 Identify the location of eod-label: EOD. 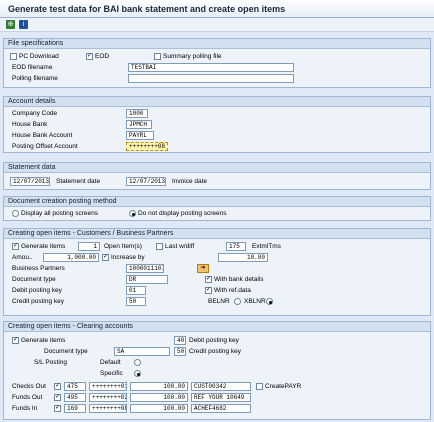
(102, 56).